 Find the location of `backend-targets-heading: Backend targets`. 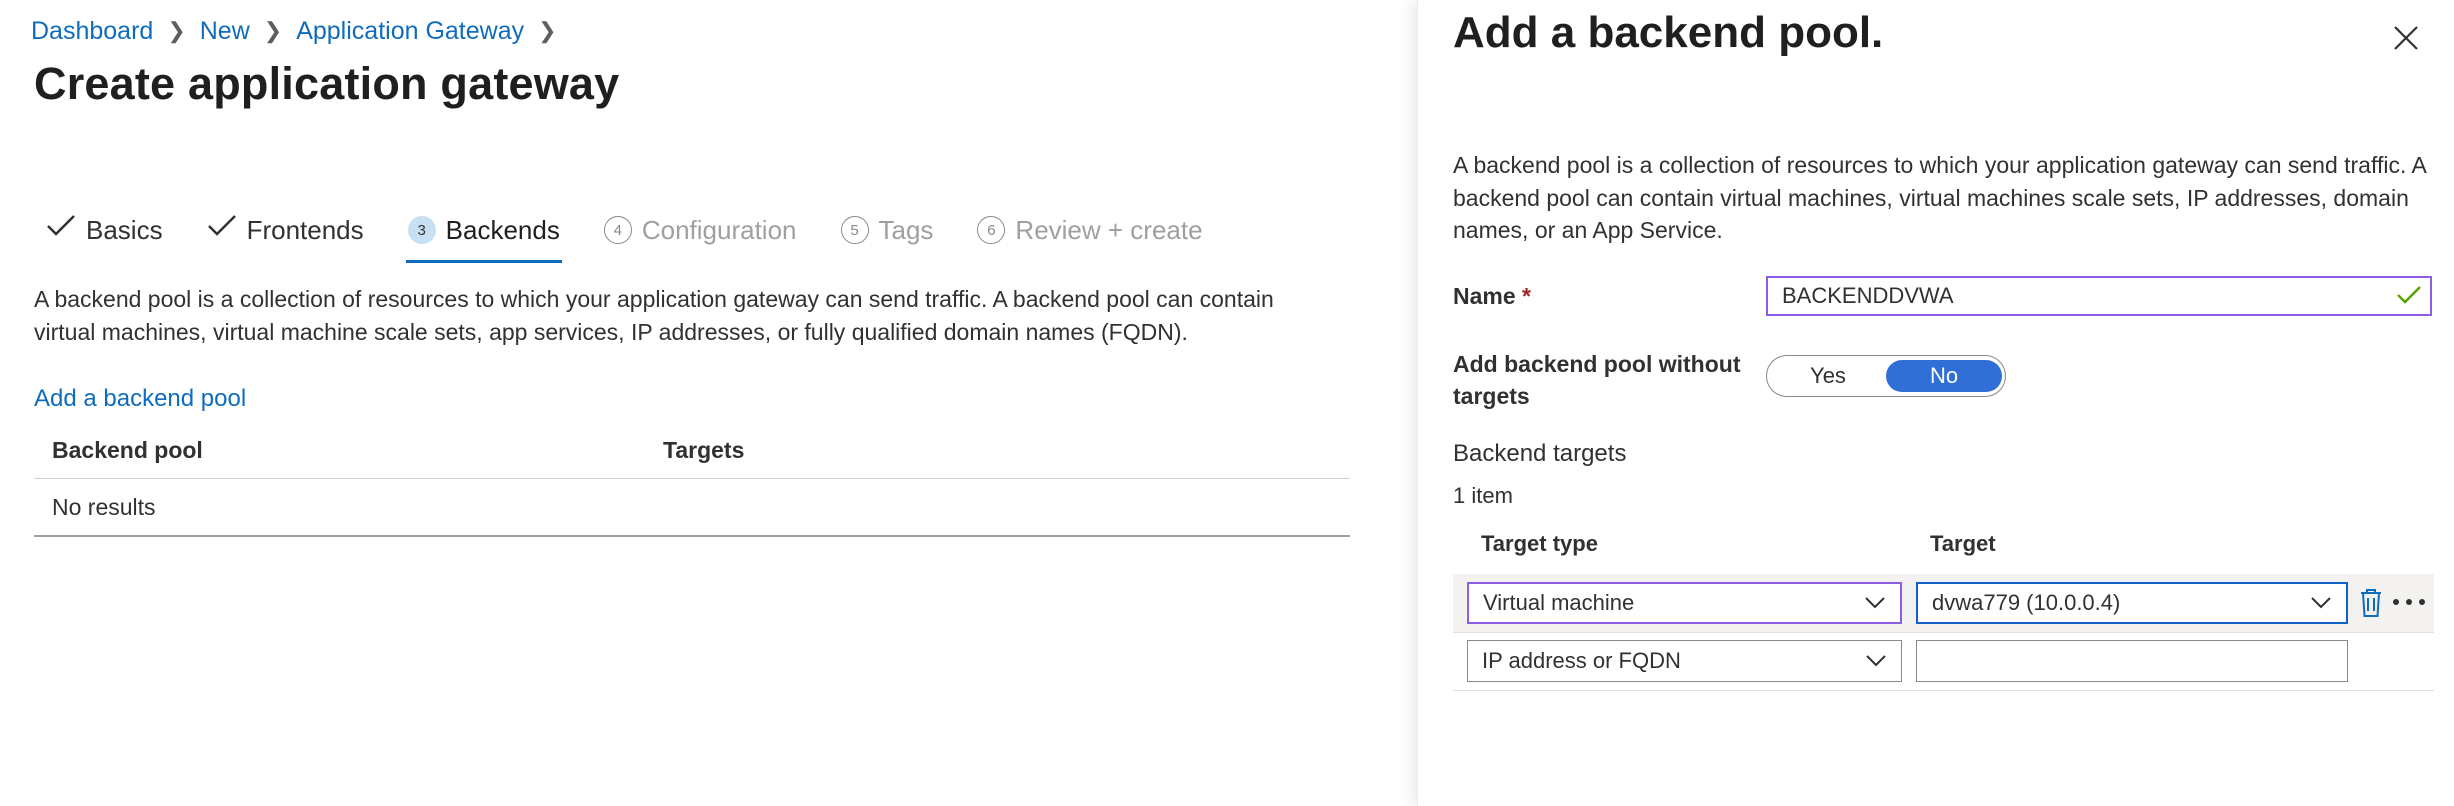

backend-targets-heading: Backend targets is located at coordinates (1540, 453).